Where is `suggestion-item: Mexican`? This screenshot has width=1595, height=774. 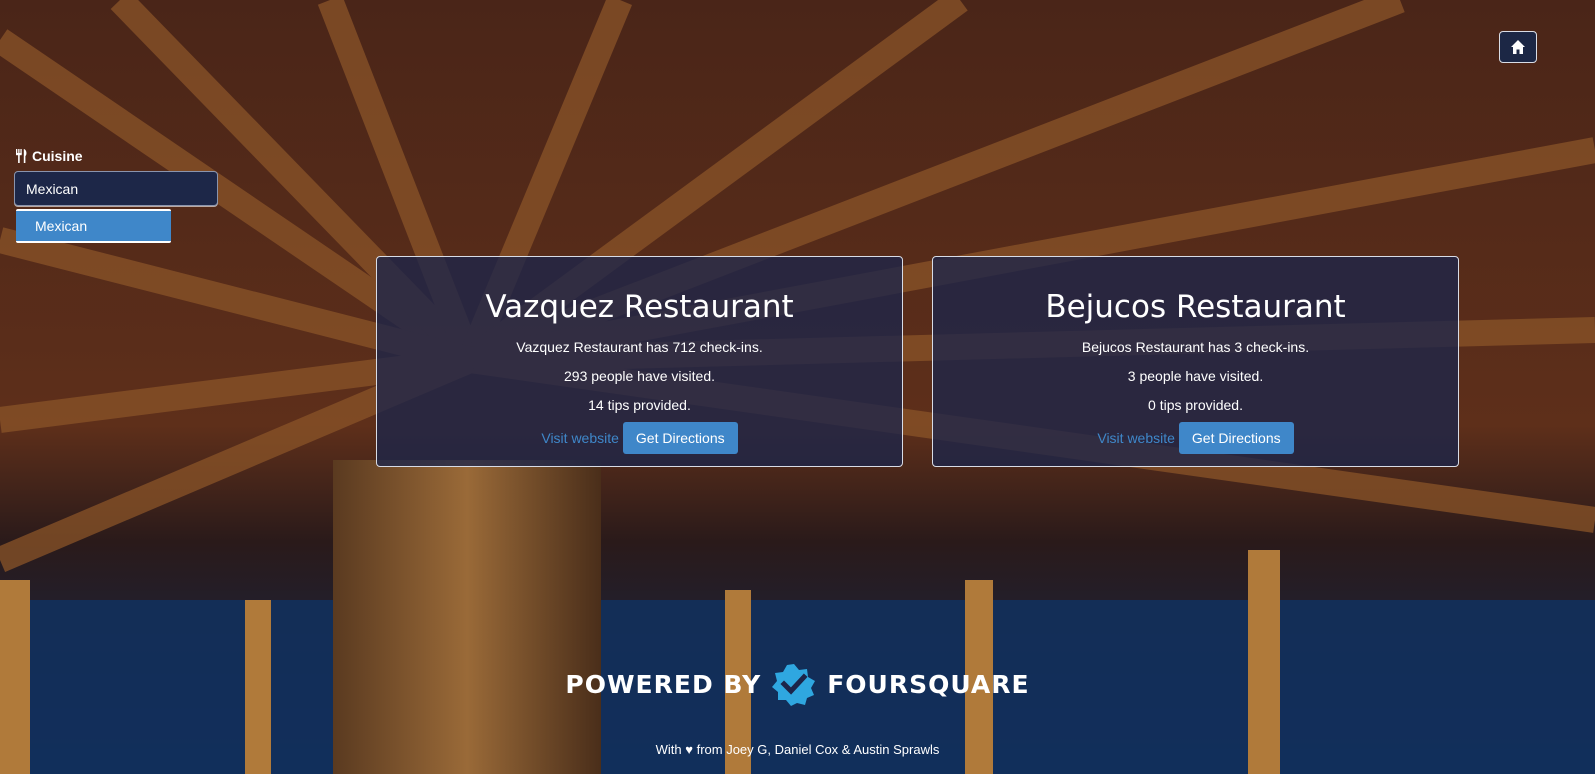
suggestion-item: Mexican is located at coordinates (93, 226).